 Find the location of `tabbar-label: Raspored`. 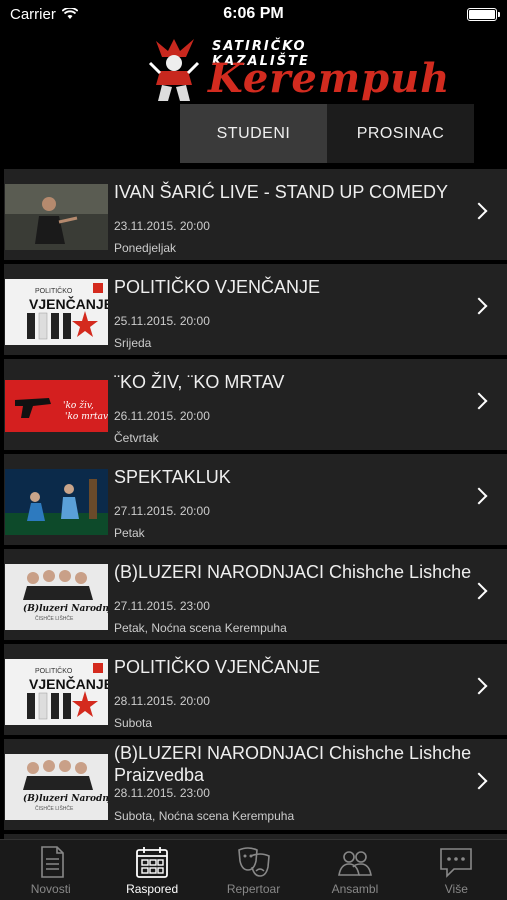

tabbar-label: Raspored is located at coordinates (152, 889).